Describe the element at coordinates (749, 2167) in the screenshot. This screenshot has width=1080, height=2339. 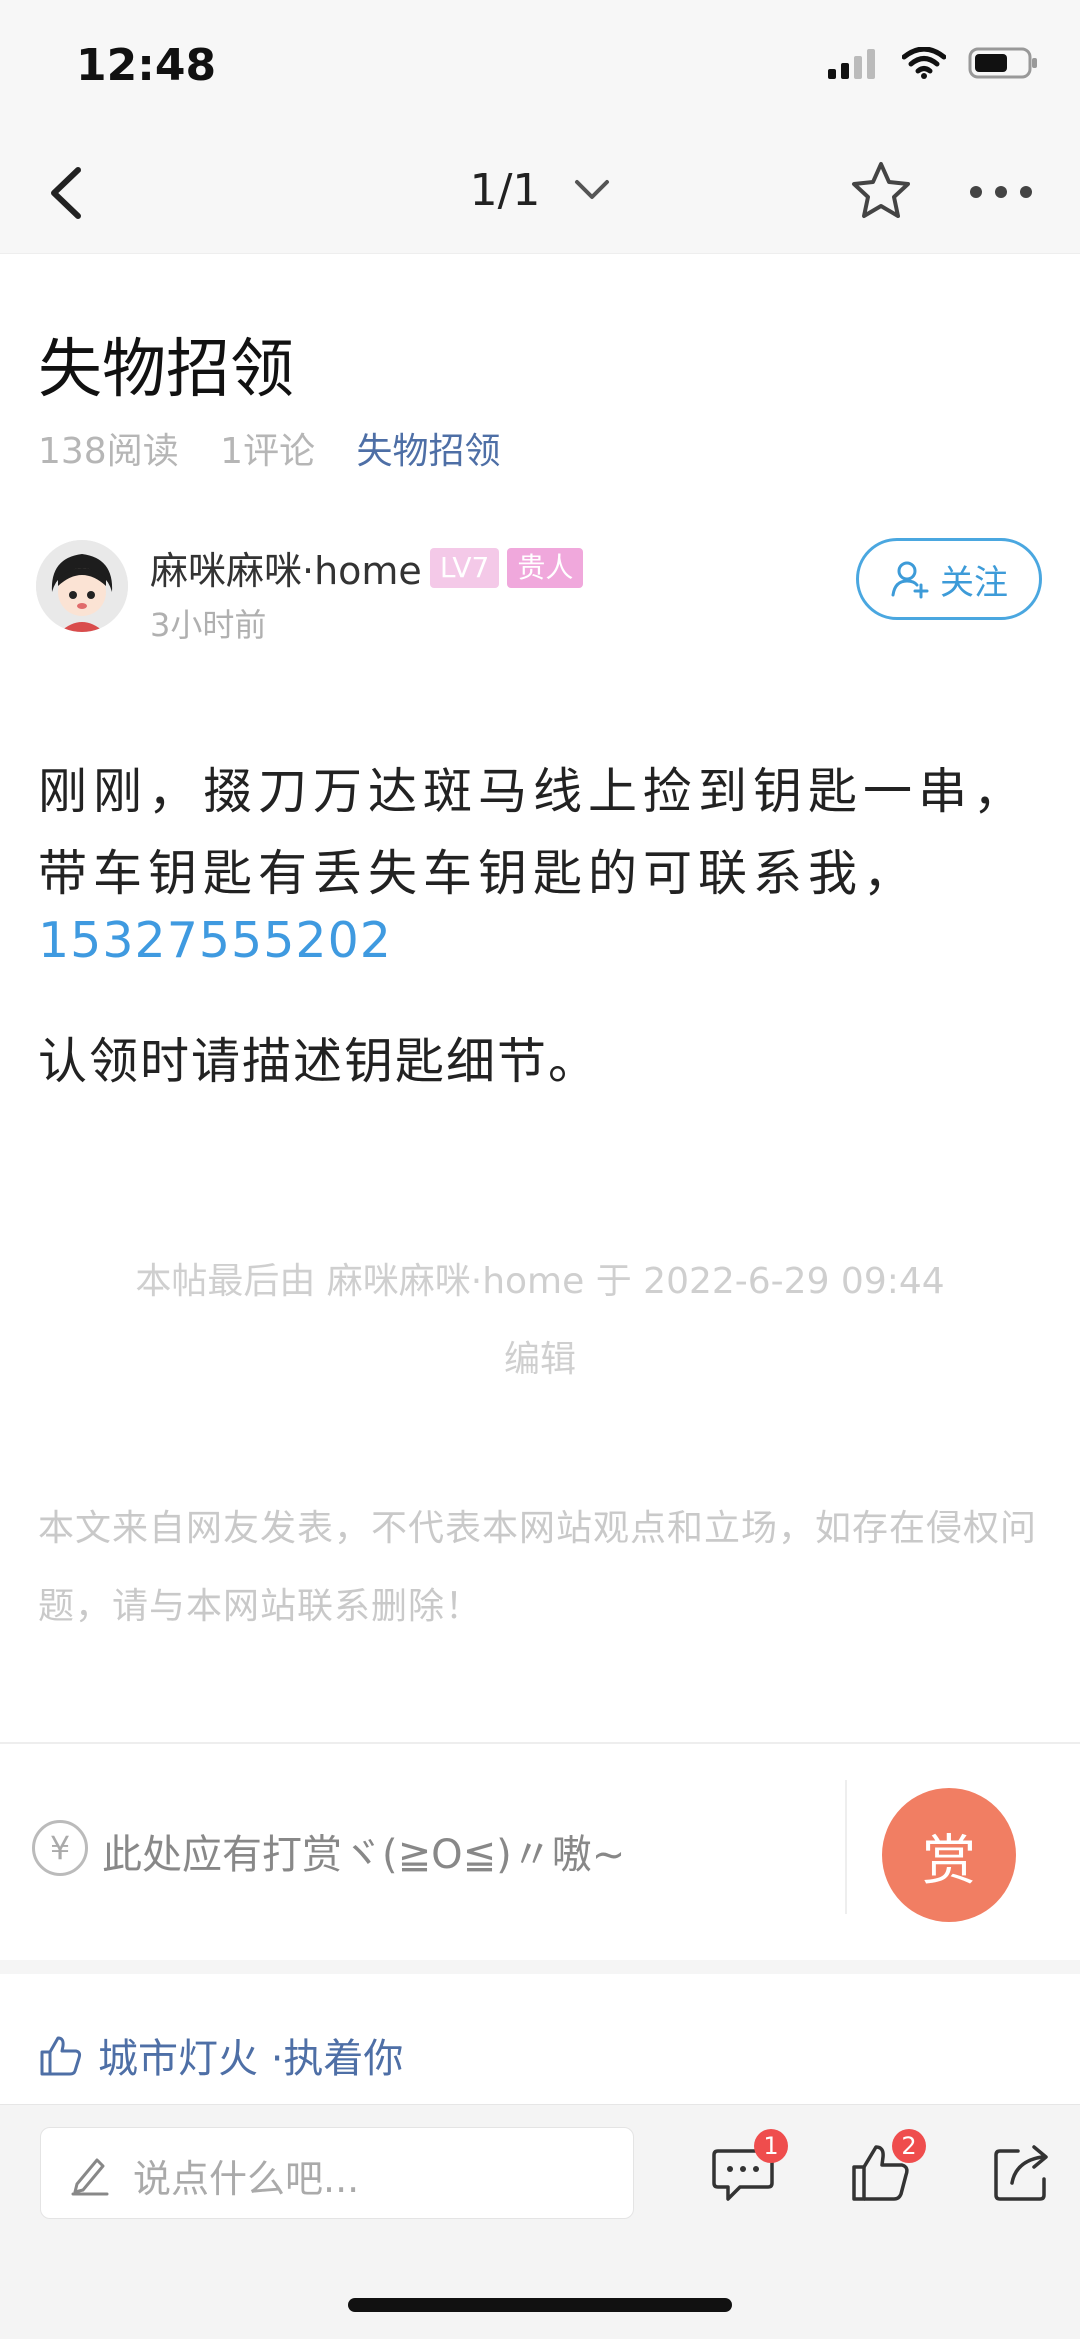
I see `comments-button: 1` at that location.